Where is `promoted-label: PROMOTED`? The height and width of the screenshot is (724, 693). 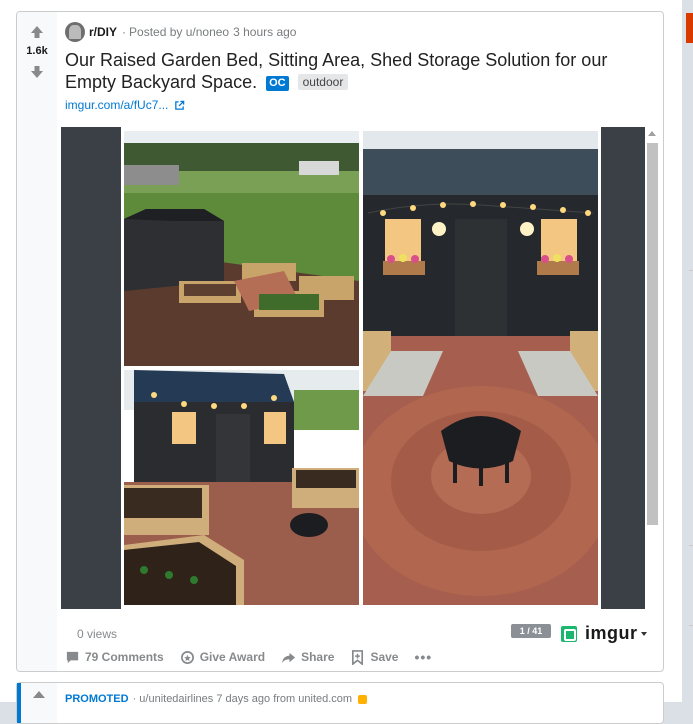
promoted-label: PROMOTED is located at coordinates (97, 699).